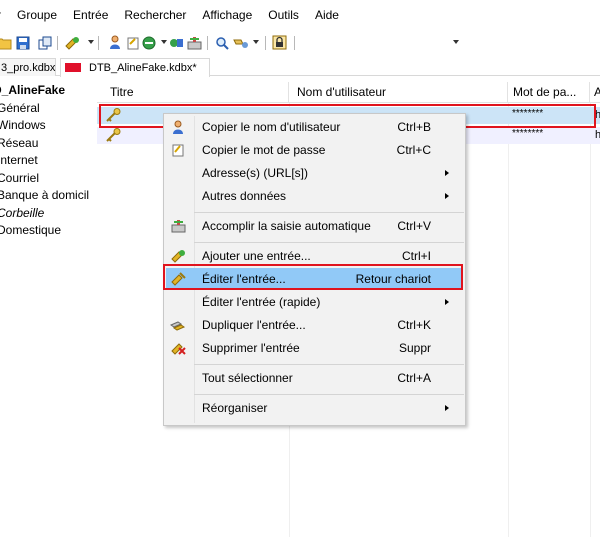 This screenshot has width=600, height=537. Describe the element at coordinates (73, 67) in the screenshot. I see `database-color-flag-icon` at that location.